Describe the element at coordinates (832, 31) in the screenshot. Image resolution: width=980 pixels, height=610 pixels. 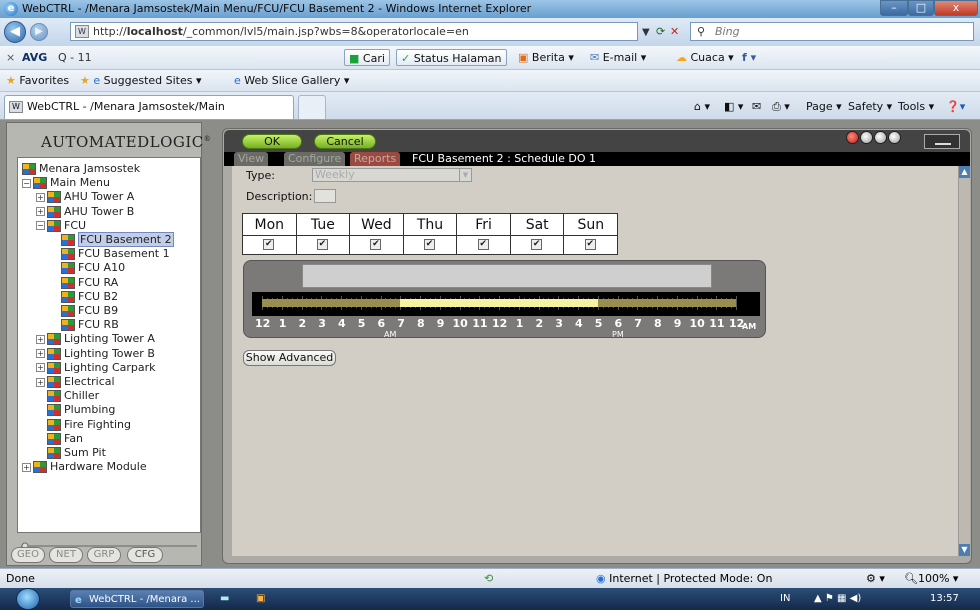
I see `search-input: ⚲ Bing` at that location.